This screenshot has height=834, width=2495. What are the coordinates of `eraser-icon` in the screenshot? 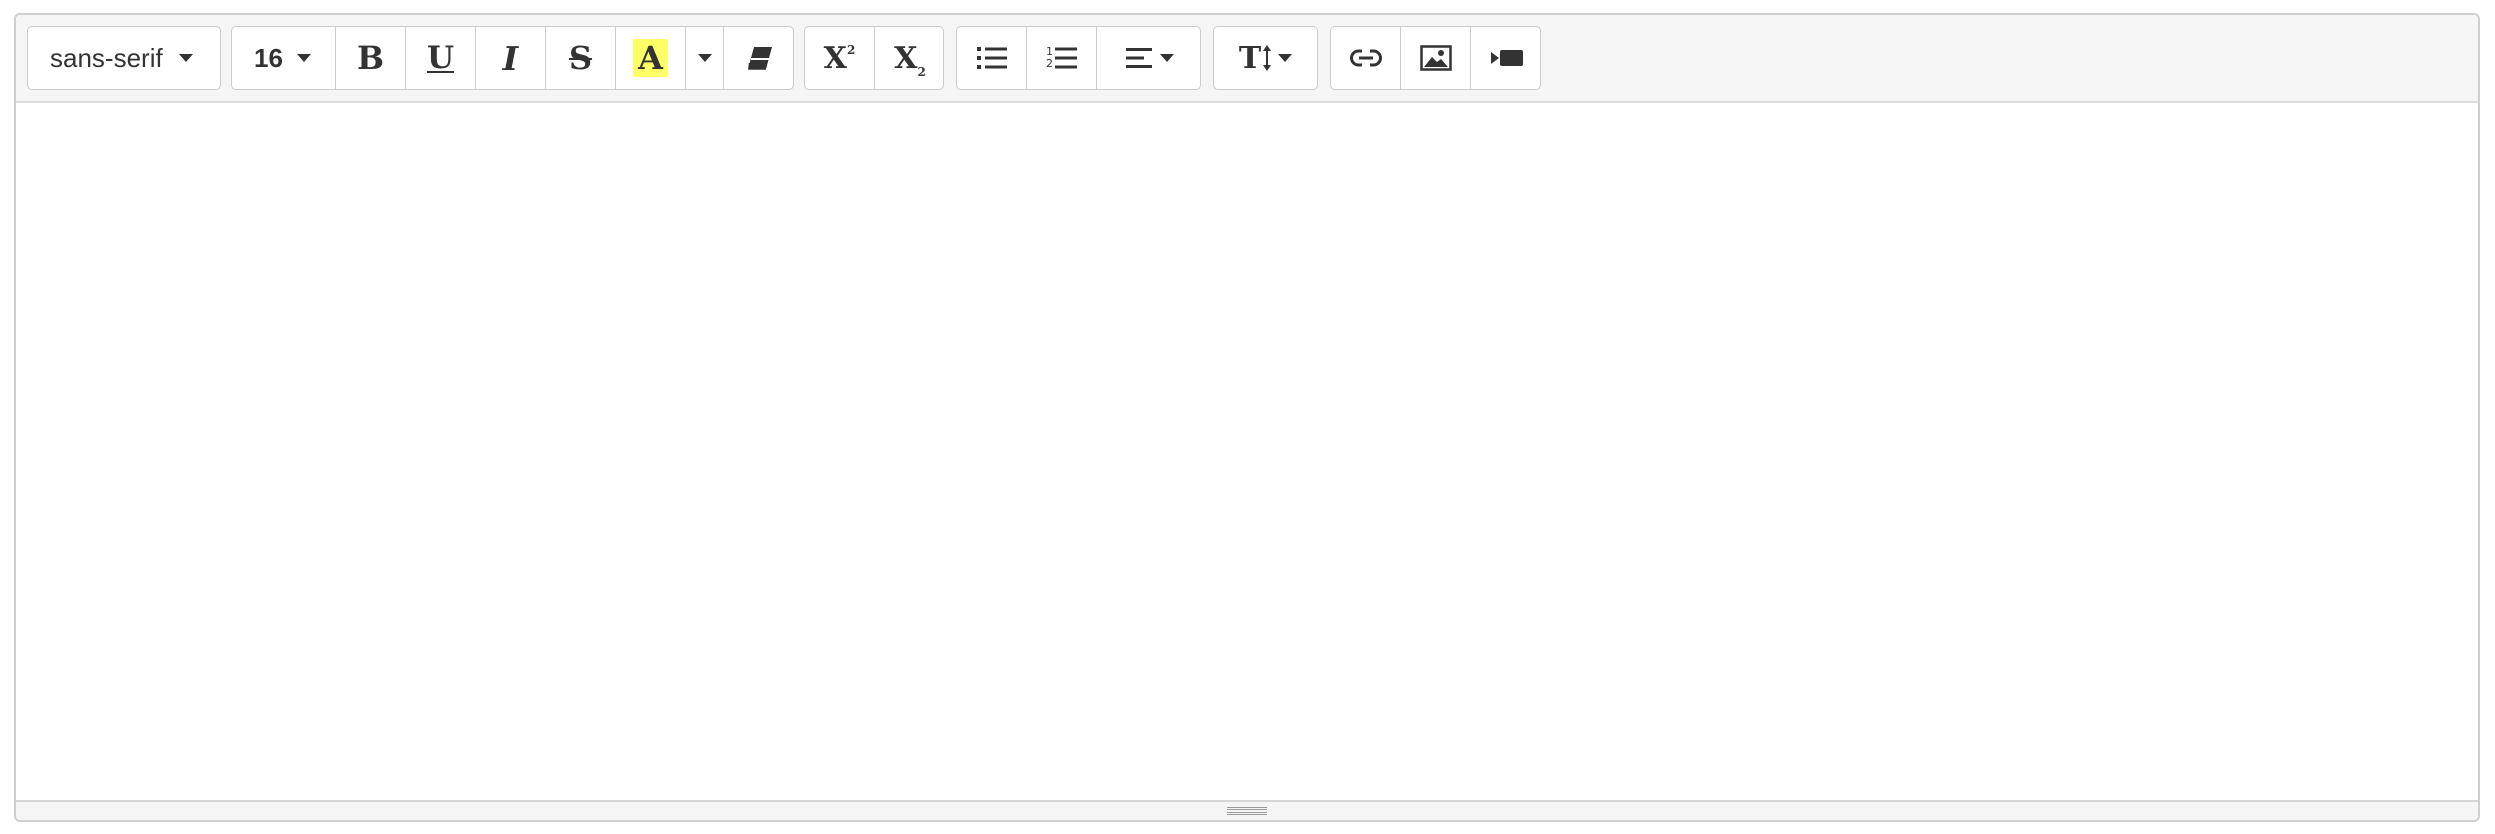 It's located at (759, 58).